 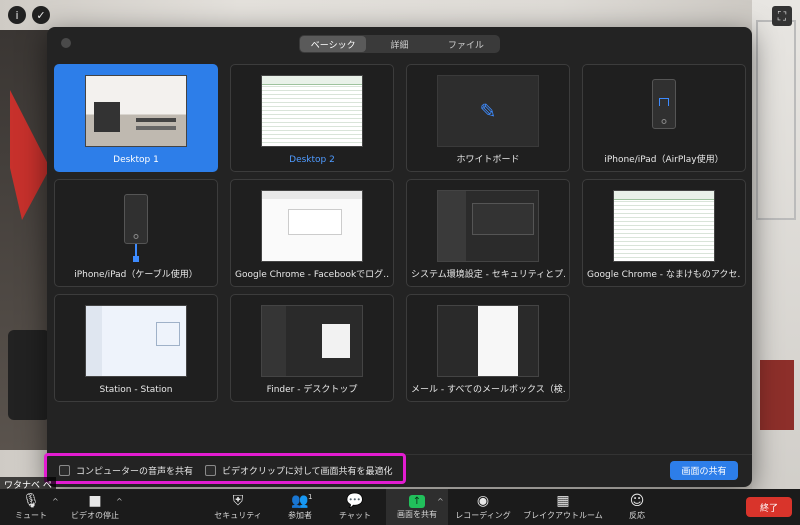 I want to click on record-icon: ◉, so click(x=483, y=501).